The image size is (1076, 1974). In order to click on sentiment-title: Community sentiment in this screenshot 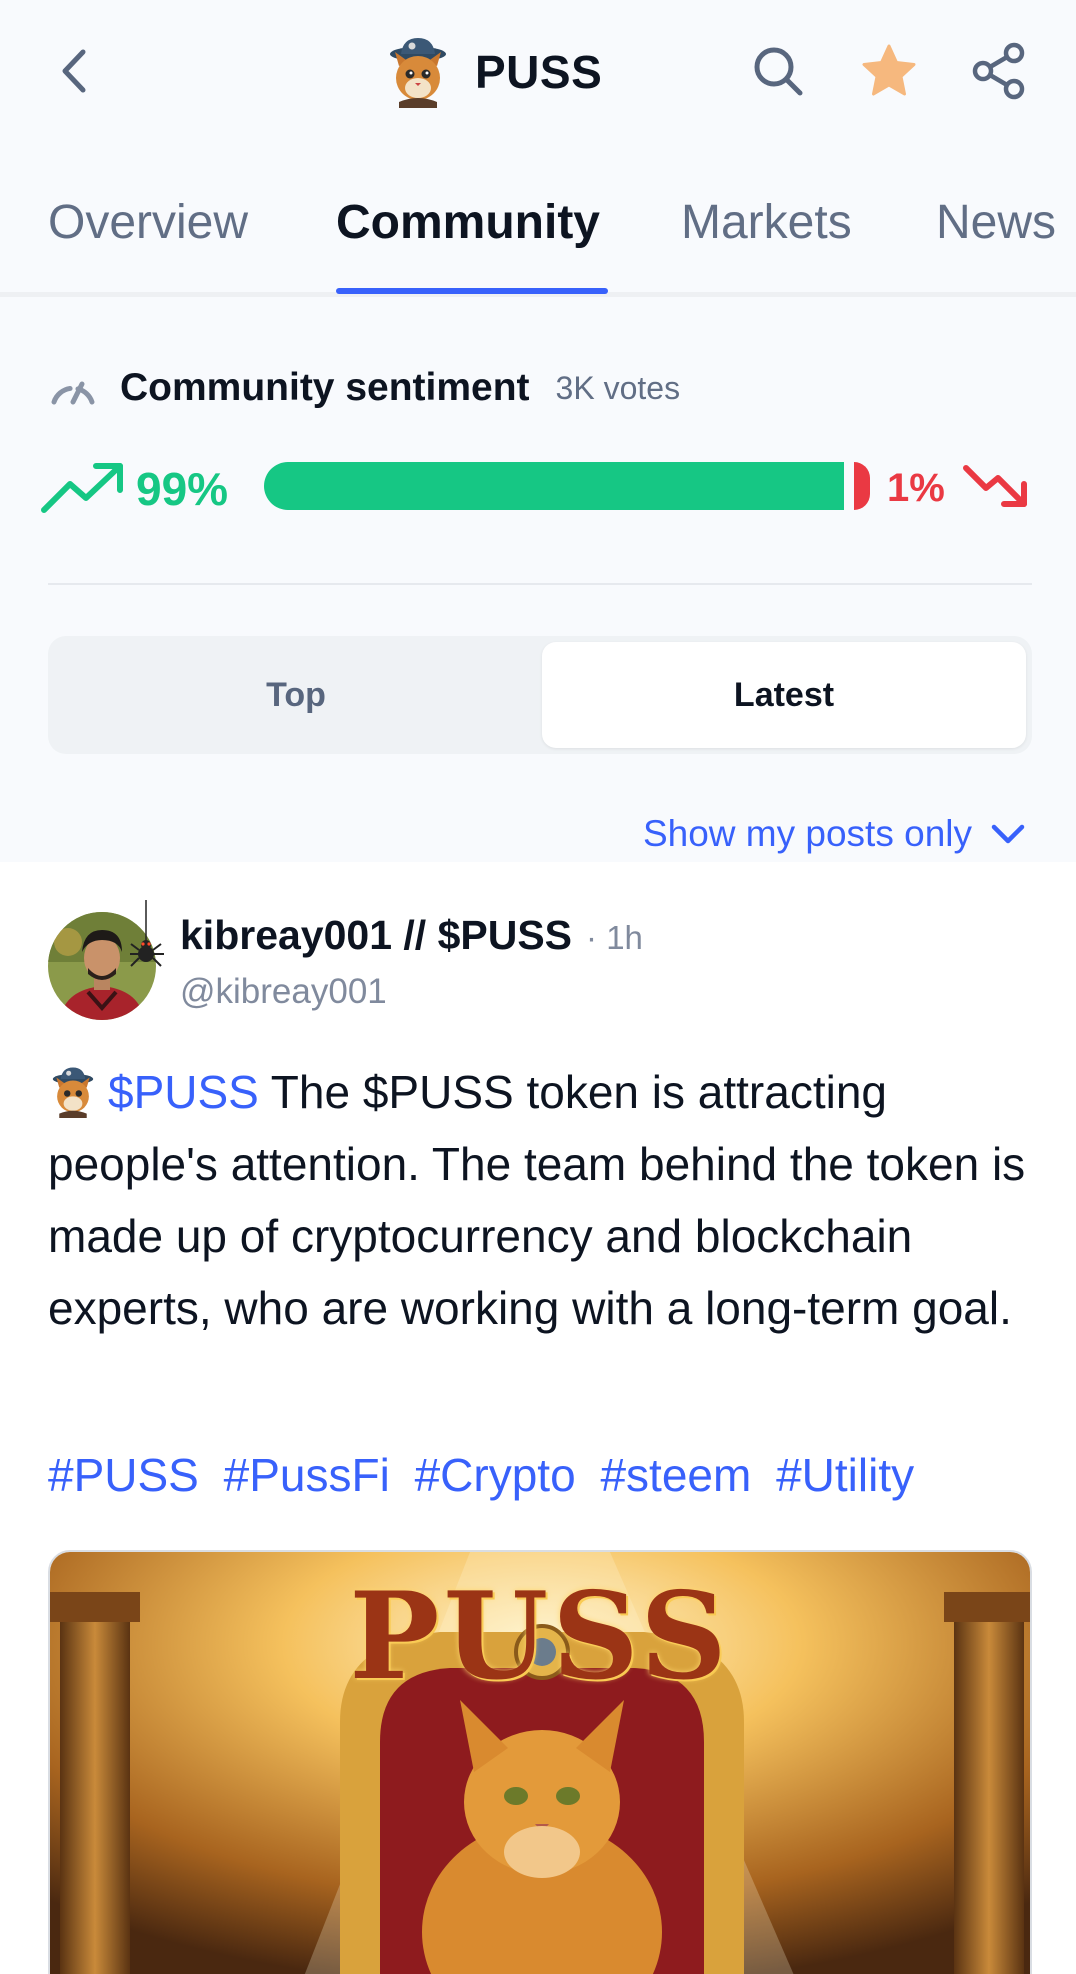, I will do `click(325, 387)`.